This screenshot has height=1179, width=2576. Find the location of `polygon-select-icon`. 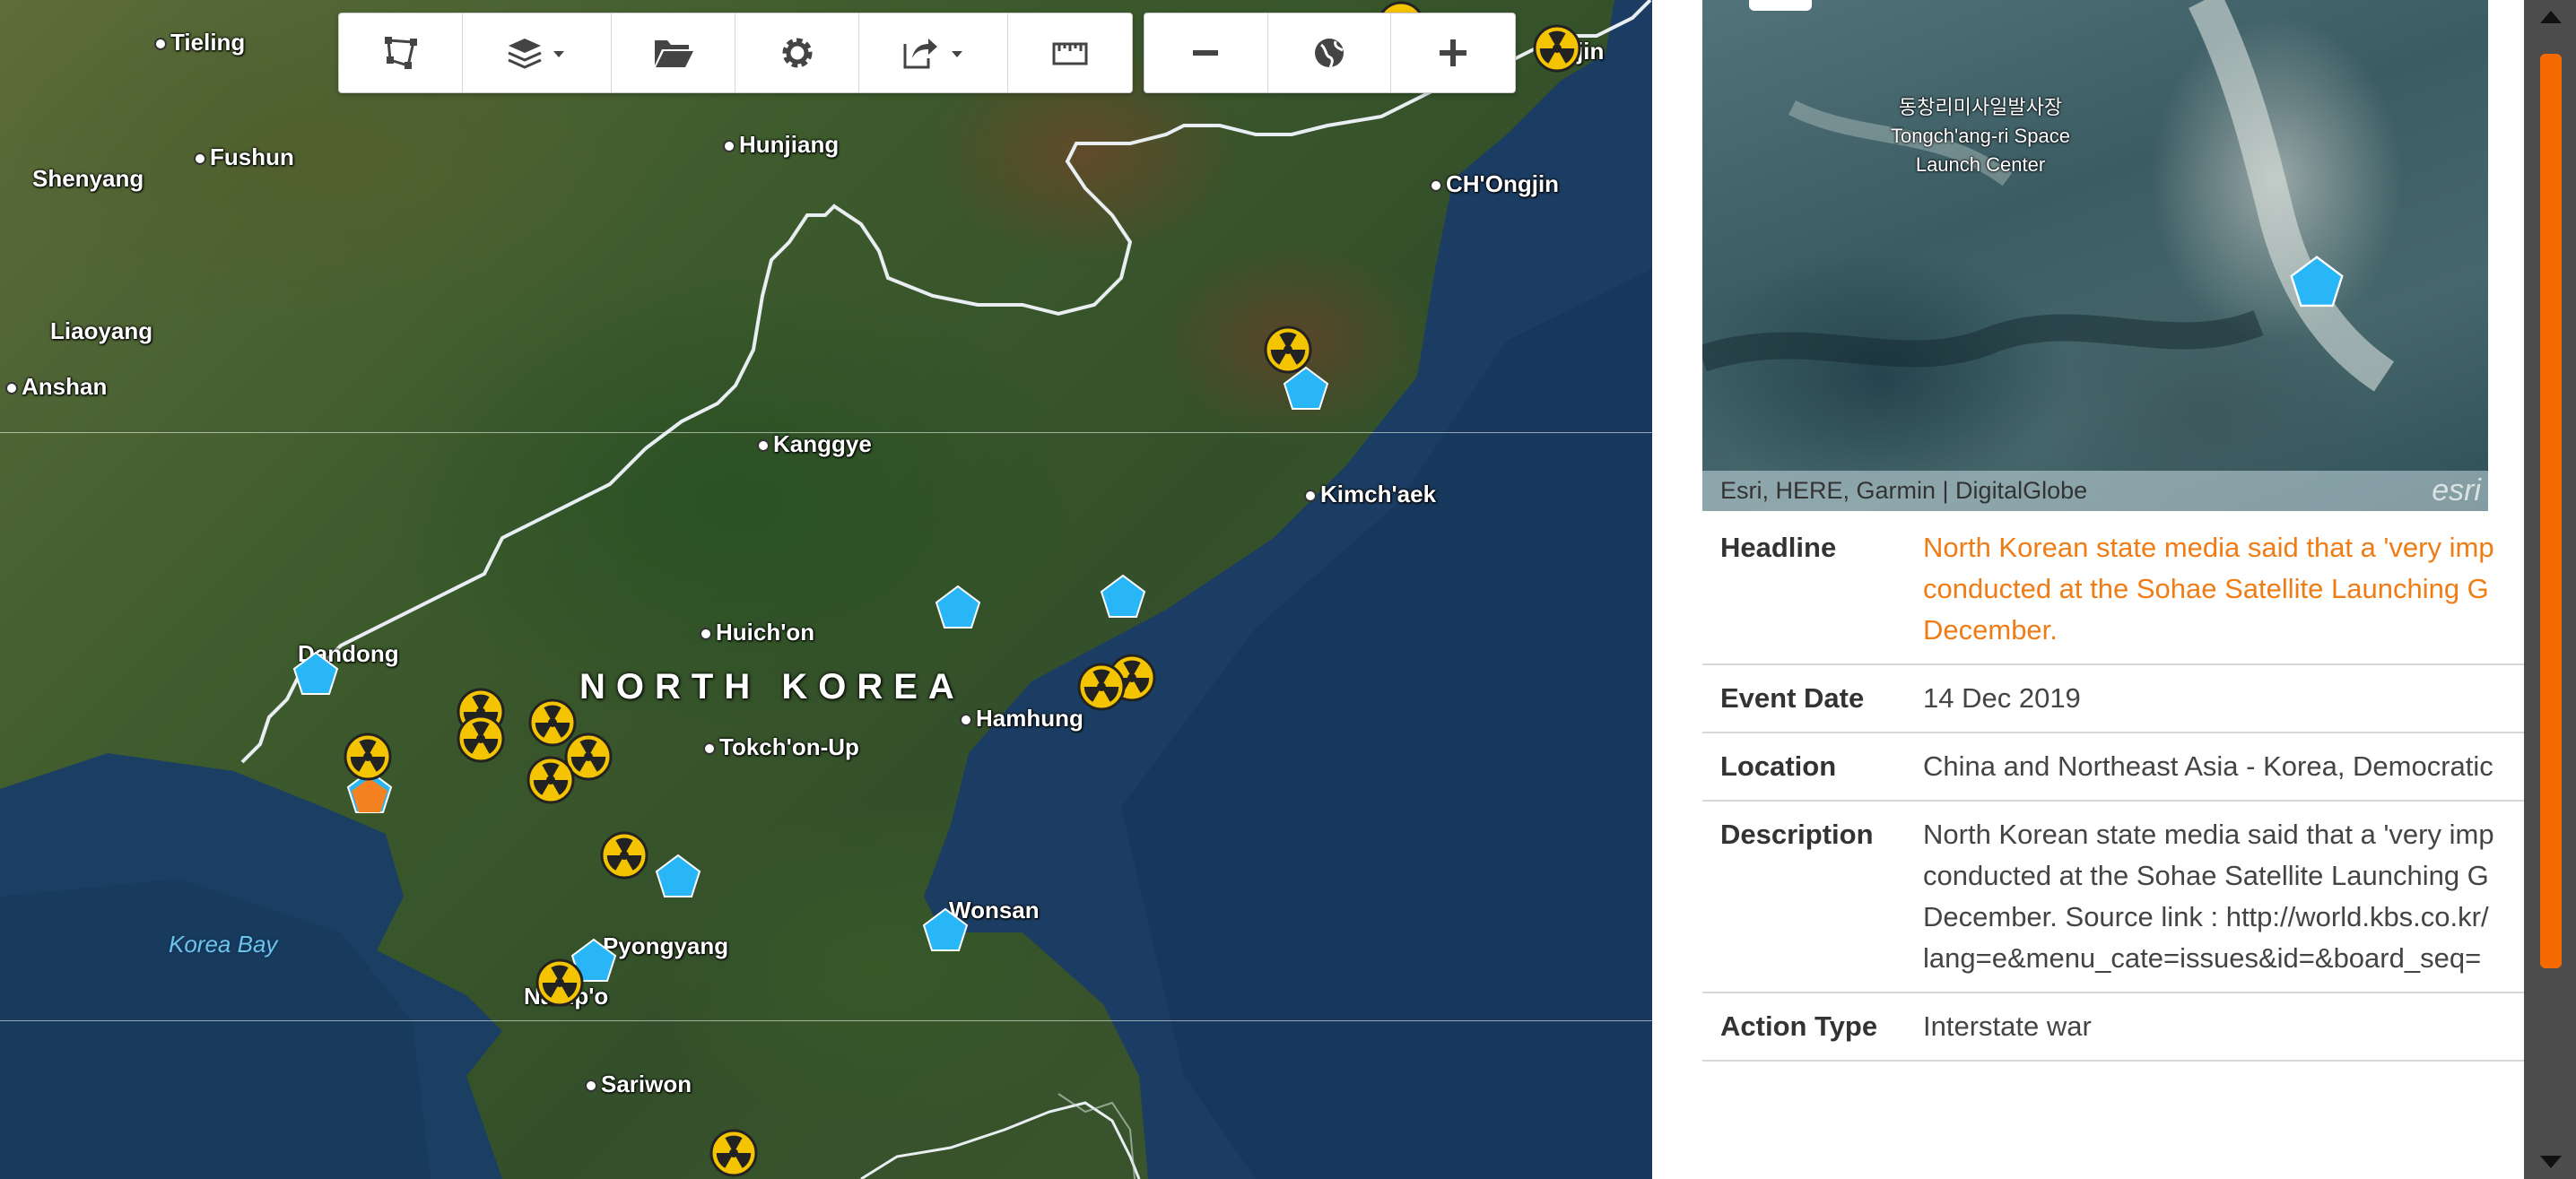

polygon-select-icon is located at coordinates (400, 53).